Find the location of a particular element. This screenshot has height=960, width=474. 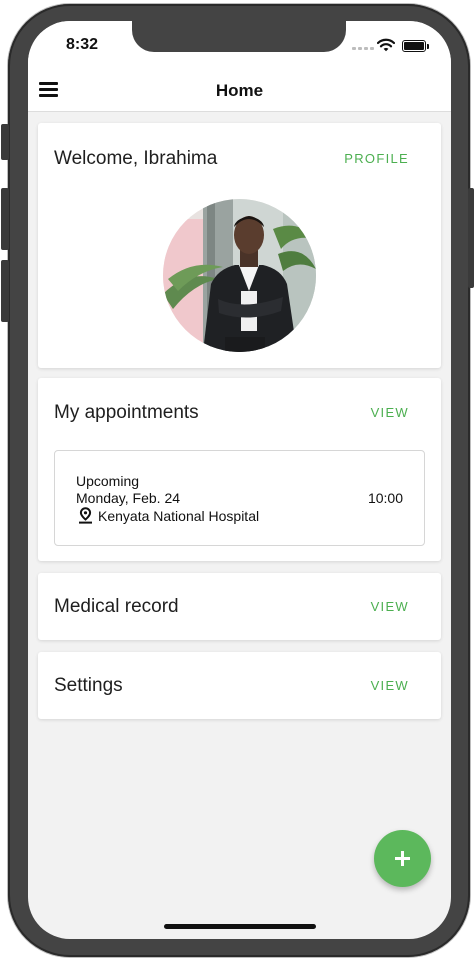

view-settings-button: VIEW is located at coordinates (390, 685).